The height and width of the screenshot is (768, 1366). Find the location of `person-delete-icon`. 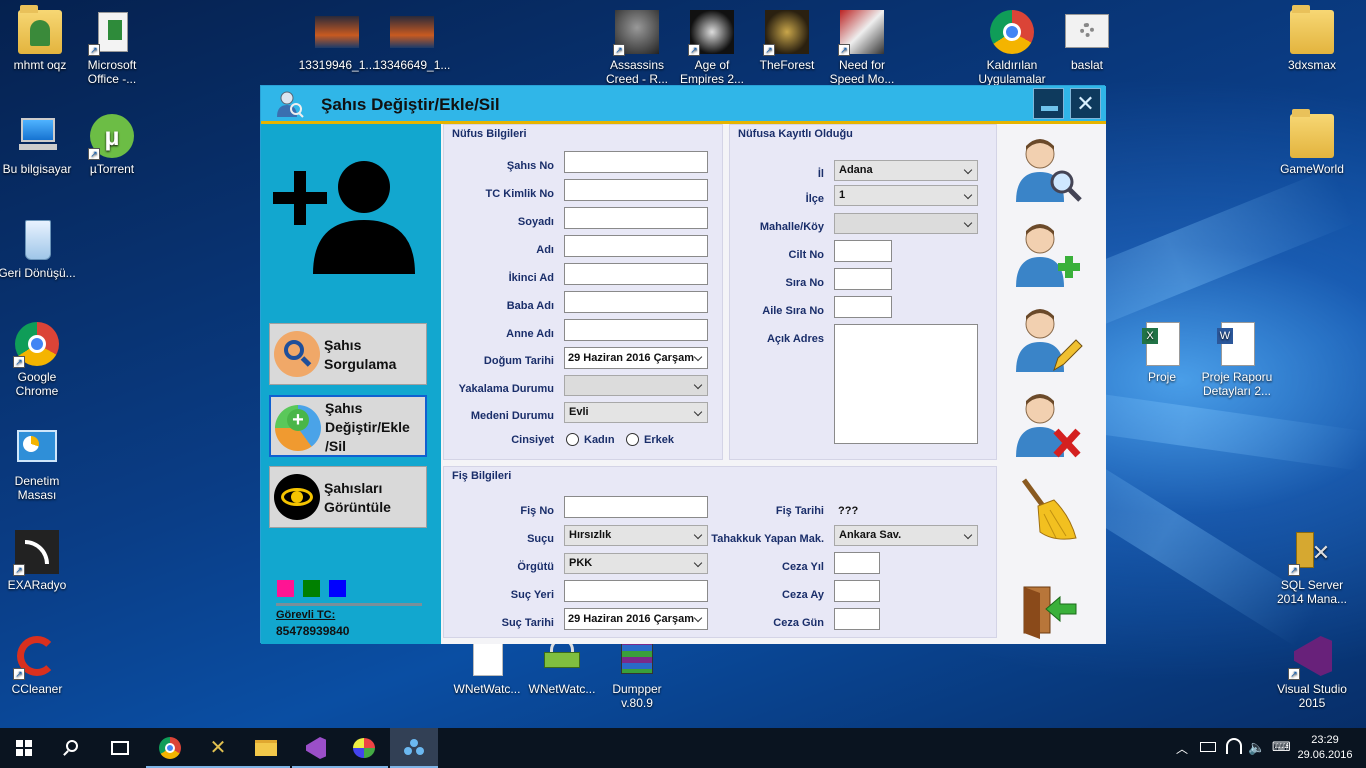

person-delete-icon is located at coordinates (1048, 426).